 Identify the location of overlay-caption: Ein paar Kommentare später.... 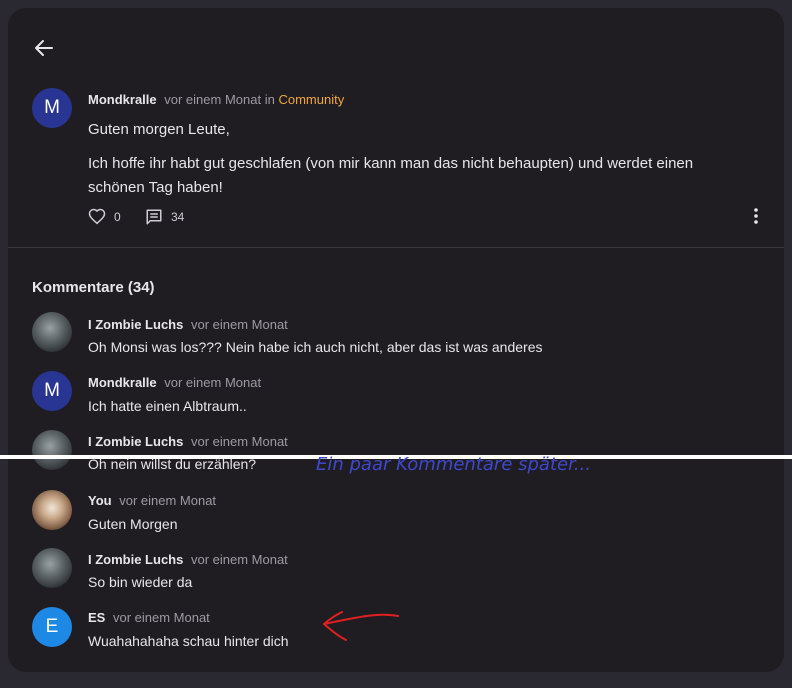
(454, 464).